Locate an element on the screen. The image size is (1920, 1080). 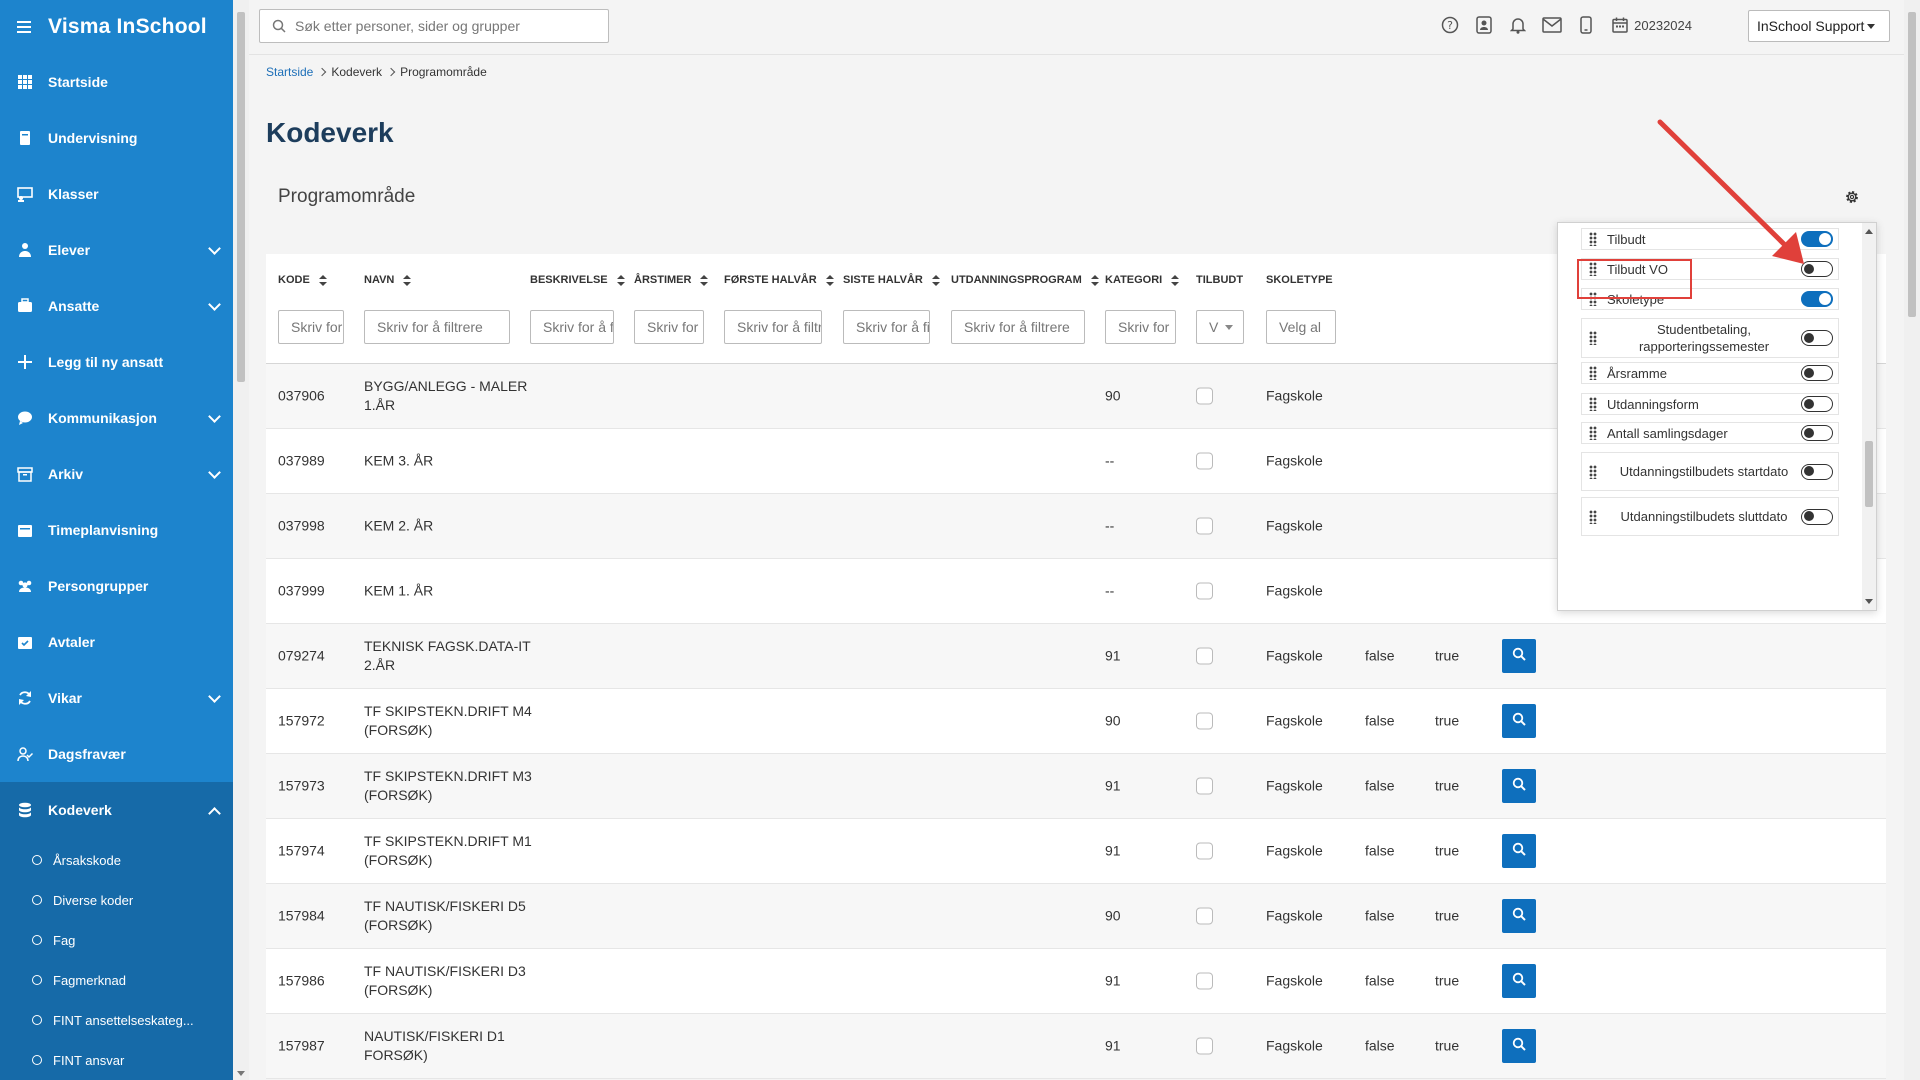
column-header-kategori: KATEGORI is located at coordinates (1142, 280).